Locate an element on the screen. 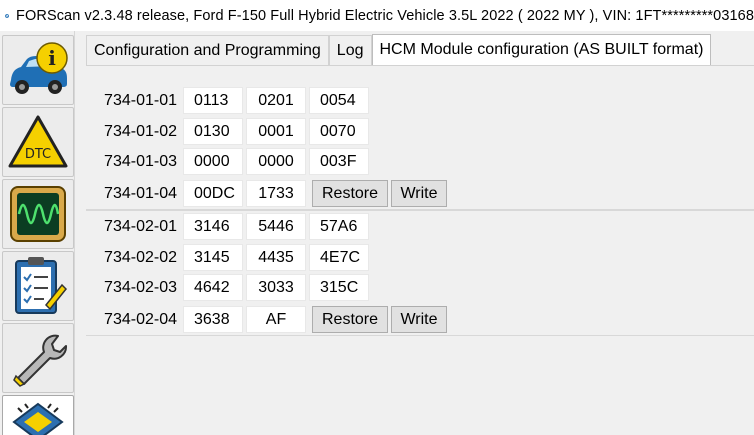 The width and height of the screenshot is (754, 435). value-field-2: 4435 is located at coordinates (276, 257).